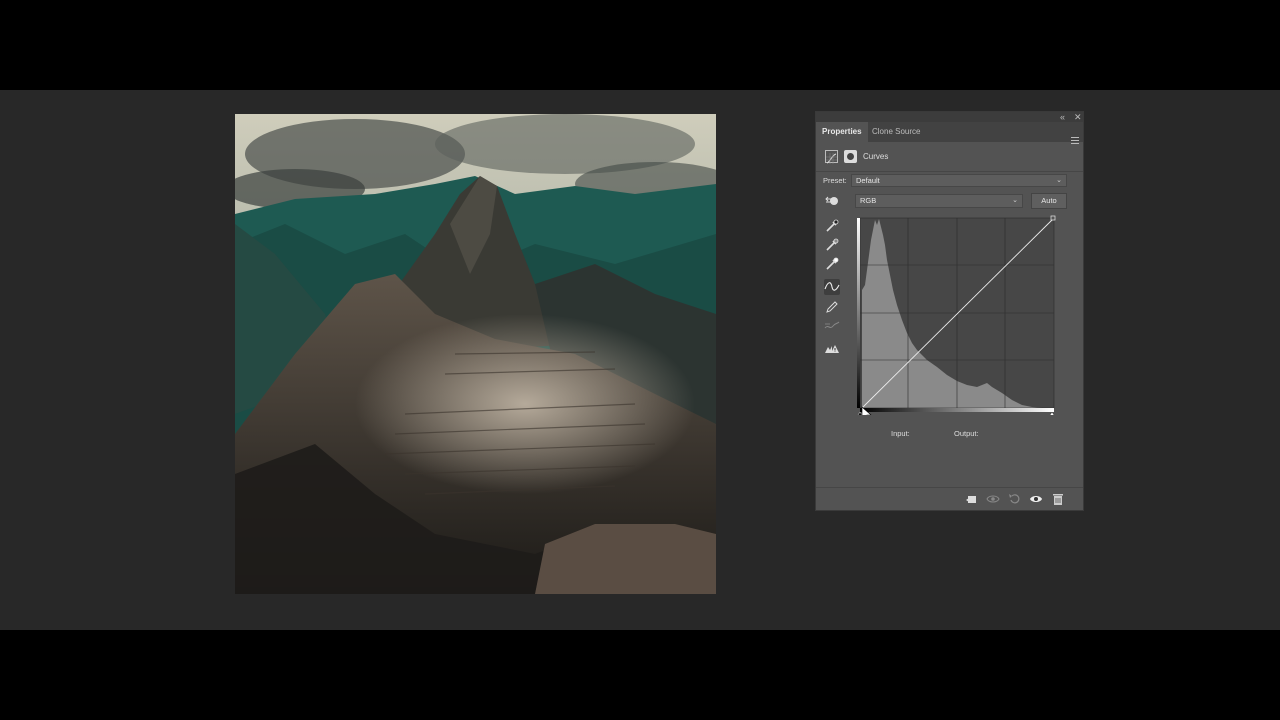 This screenshot has height=720, width=1280. I want to click on curves-adjustment-icon, so click(831, 157).